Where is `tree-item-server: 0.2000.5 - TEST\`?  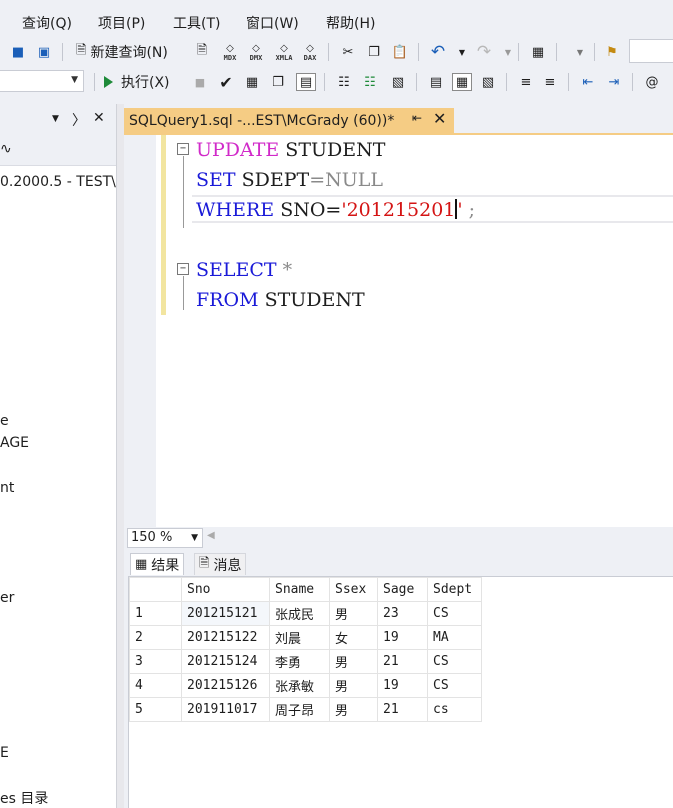
tree-item-server: 0.2000.5 - TEST\ is located at coordinates (58, 182).